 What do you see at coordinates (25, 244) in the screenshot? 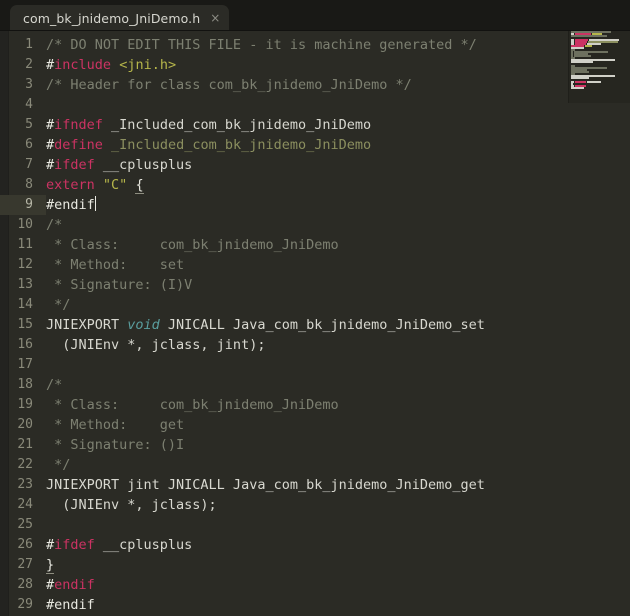
I see `line-number: 11` at bounding box center [25, 244].